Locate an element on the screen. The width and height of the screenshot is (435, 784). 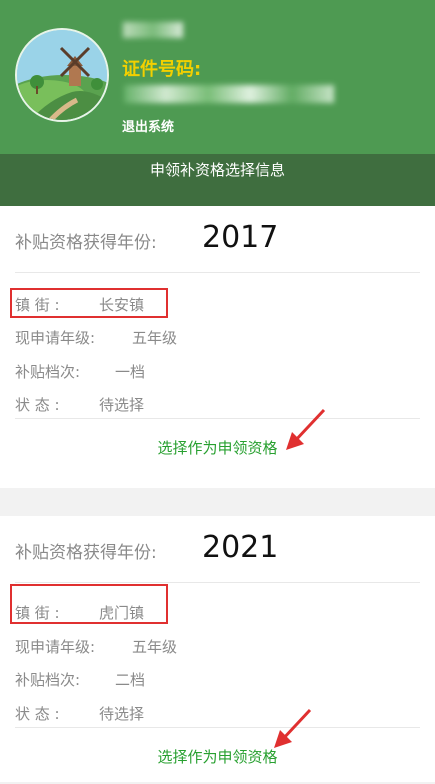
town-value: 虎门镇 is located at coordinates (122, 613).